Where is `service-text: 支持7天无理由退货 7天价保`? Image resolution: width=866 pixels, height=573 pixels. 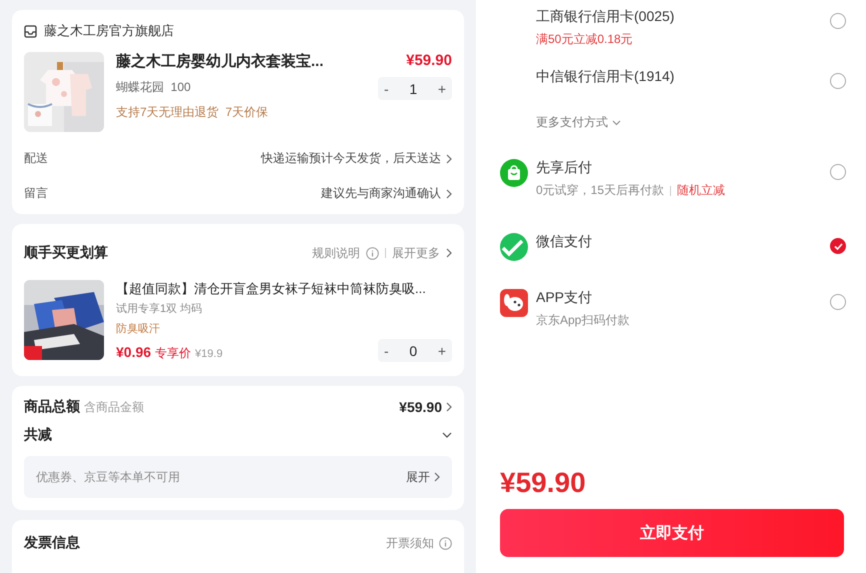 service-text: 支持7天无理由退货 7天价保 is located at coordinates (193, 112).